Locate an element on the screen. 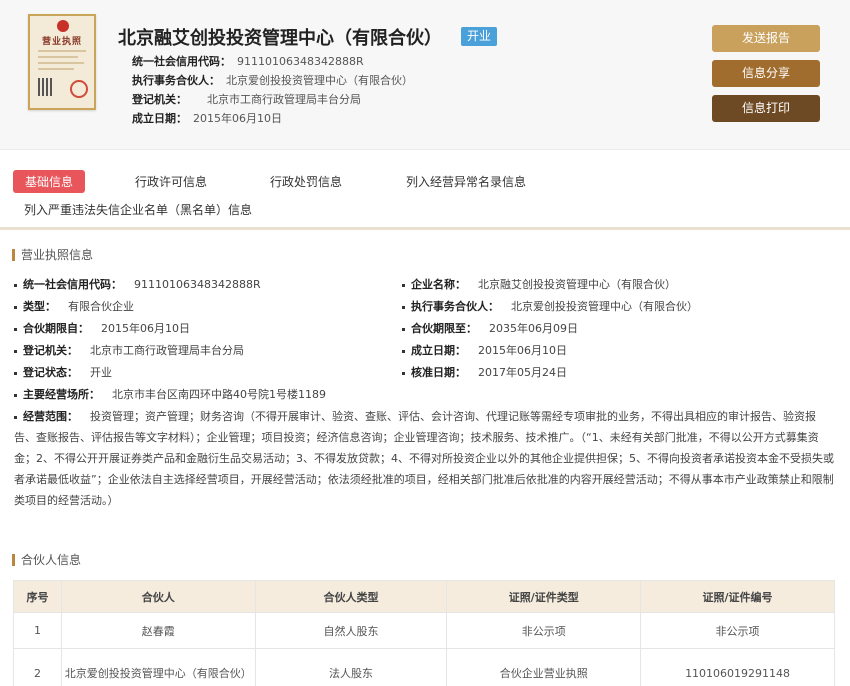 This screenshot has width=850, height=686. field-credit-code: 统一社会信用代码： 91110106348342888R is located at coordinates (137, 284).